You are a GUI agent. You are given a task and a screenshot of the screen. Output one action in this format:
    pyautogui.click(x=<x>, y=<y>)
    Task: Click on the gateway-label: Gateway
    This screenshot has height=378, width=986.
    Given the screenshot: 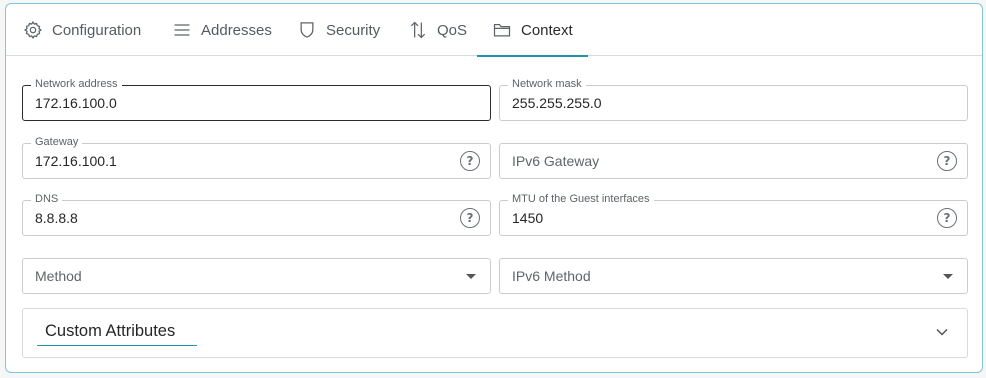 What is the action you would take?
    pyautogui.click(x=57, y=142)
    